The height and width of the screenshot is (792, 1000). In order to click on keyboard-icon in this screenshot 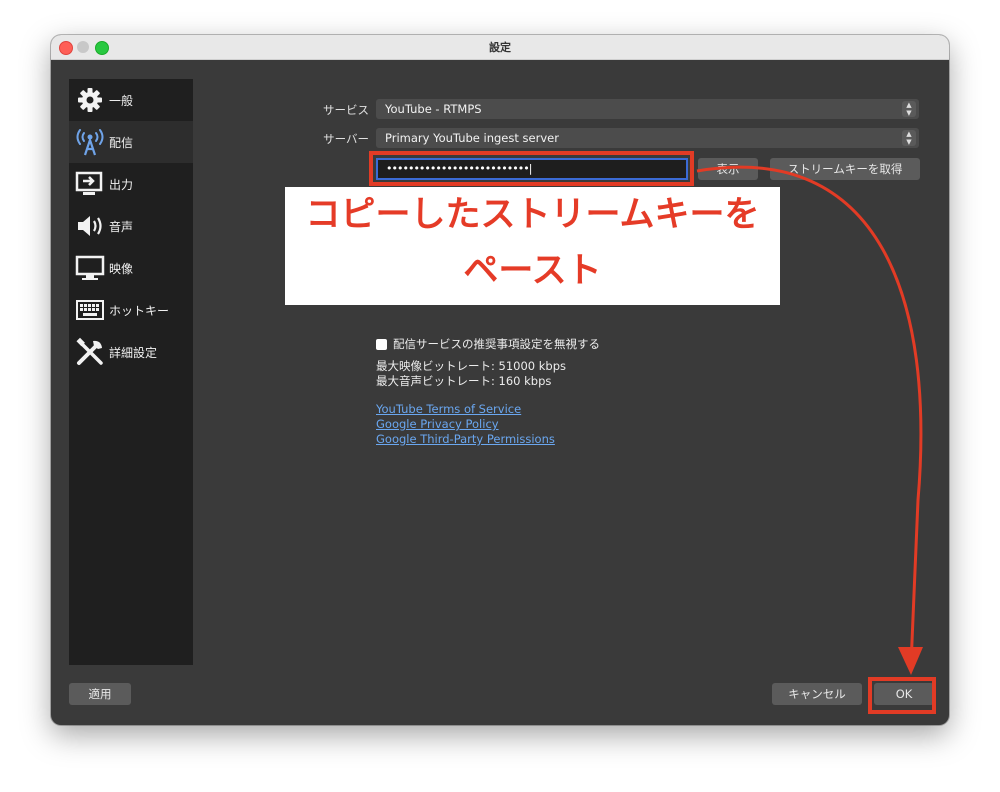, I will do `click(90, 310)`.